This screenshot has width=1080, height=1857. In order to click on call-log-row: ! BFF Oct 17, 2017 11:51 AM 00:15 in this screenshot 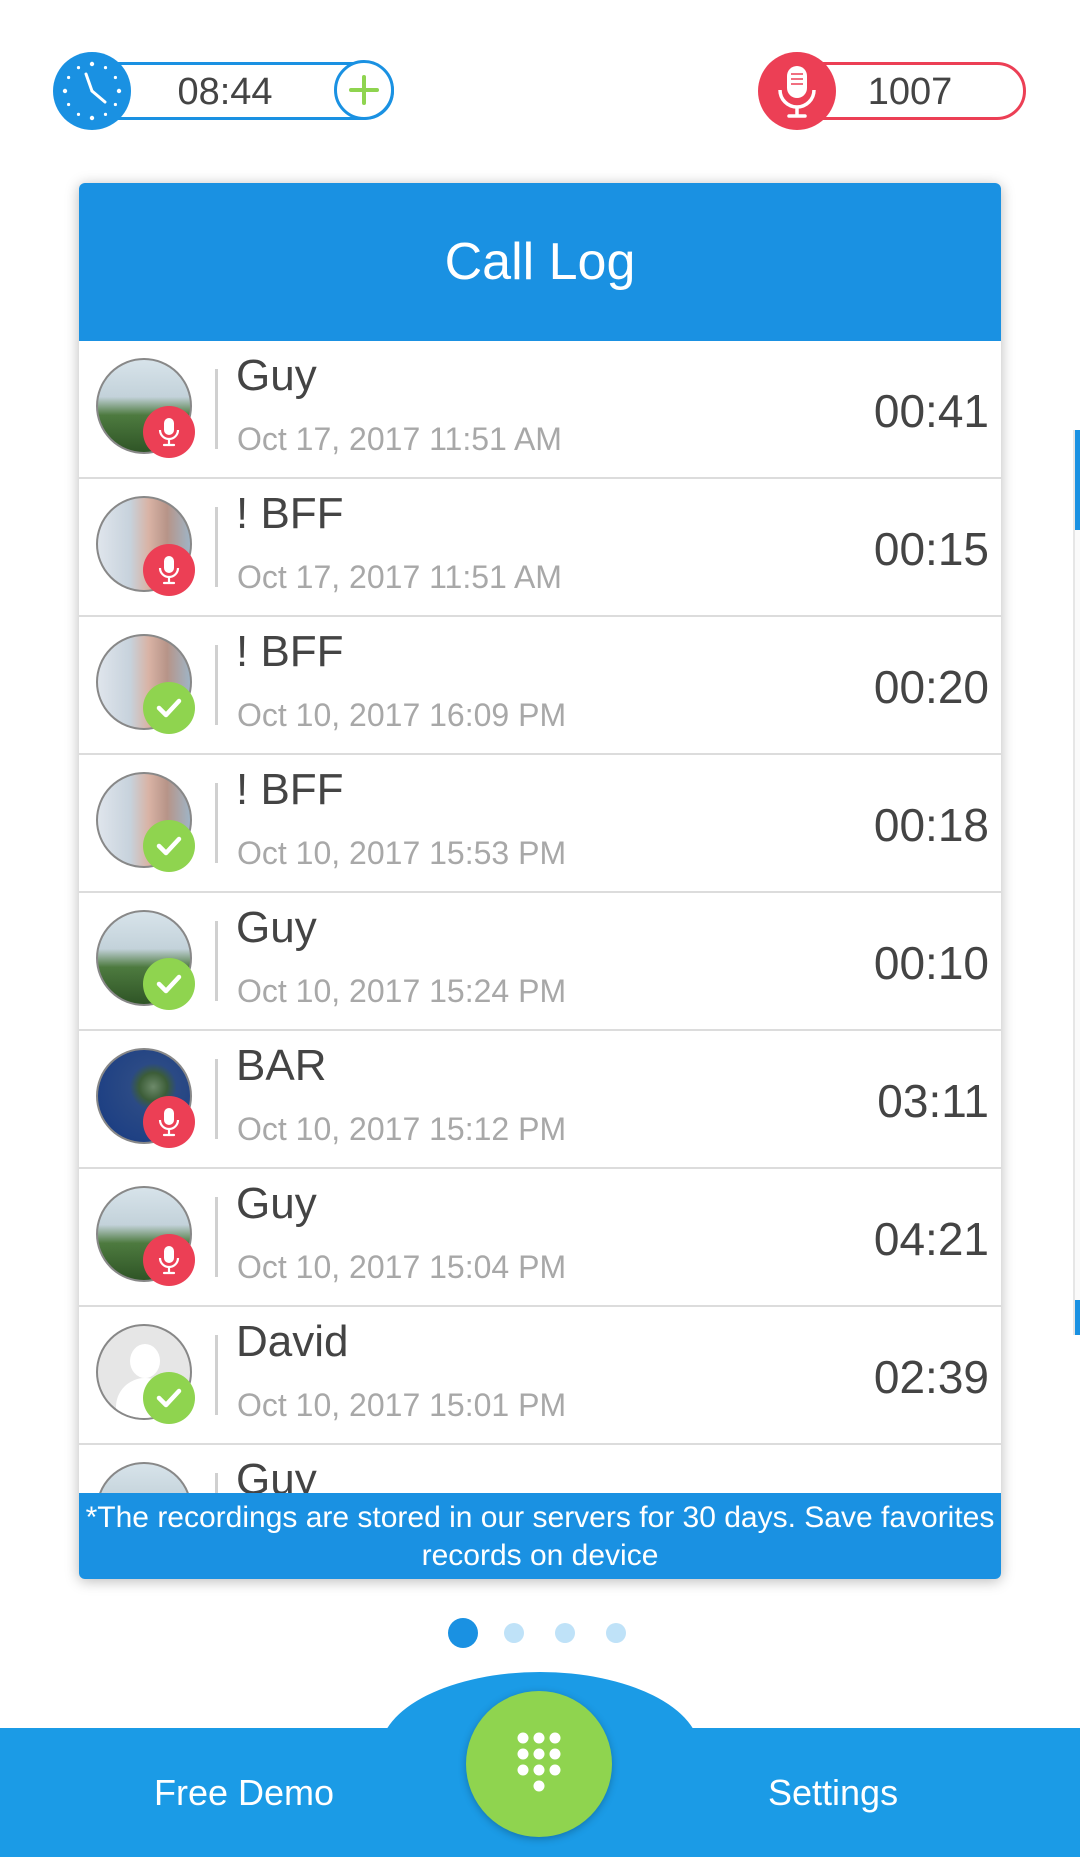, I will do `click(540, 548)`.